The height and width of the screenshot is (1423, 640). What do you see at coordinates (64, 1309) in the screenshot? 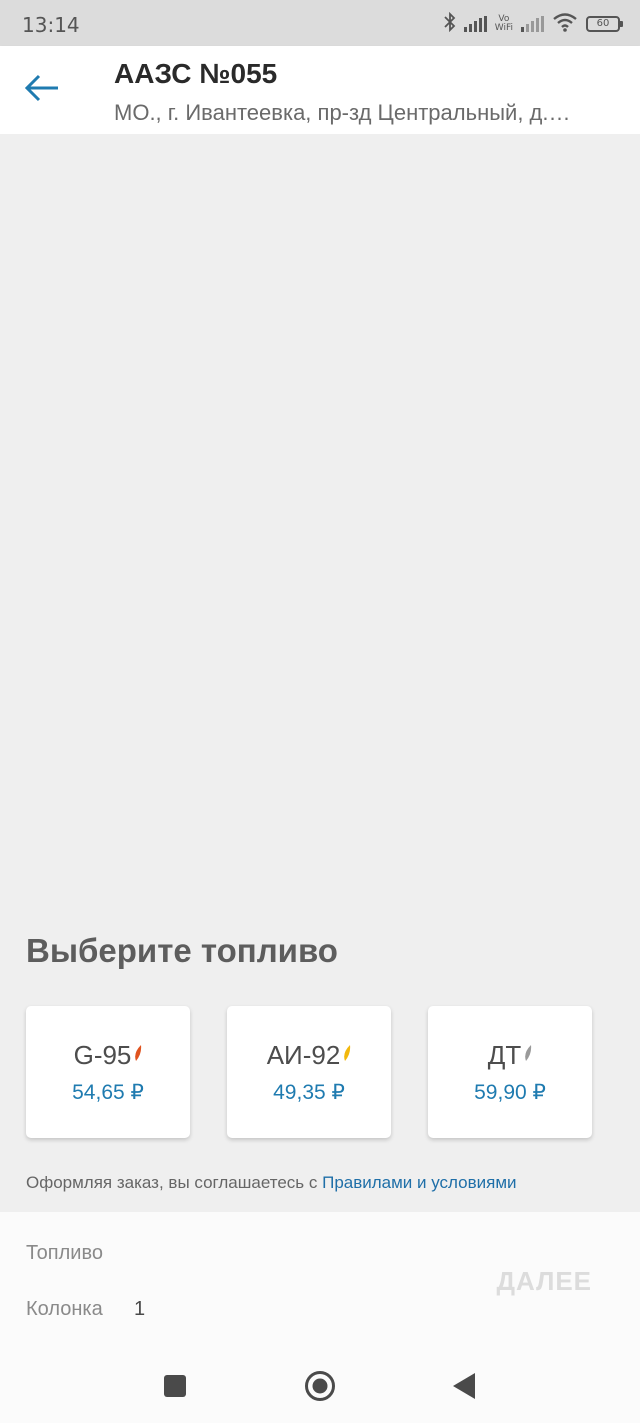
I see `pump-label: Колонка` at bounding box center [64, 1309].